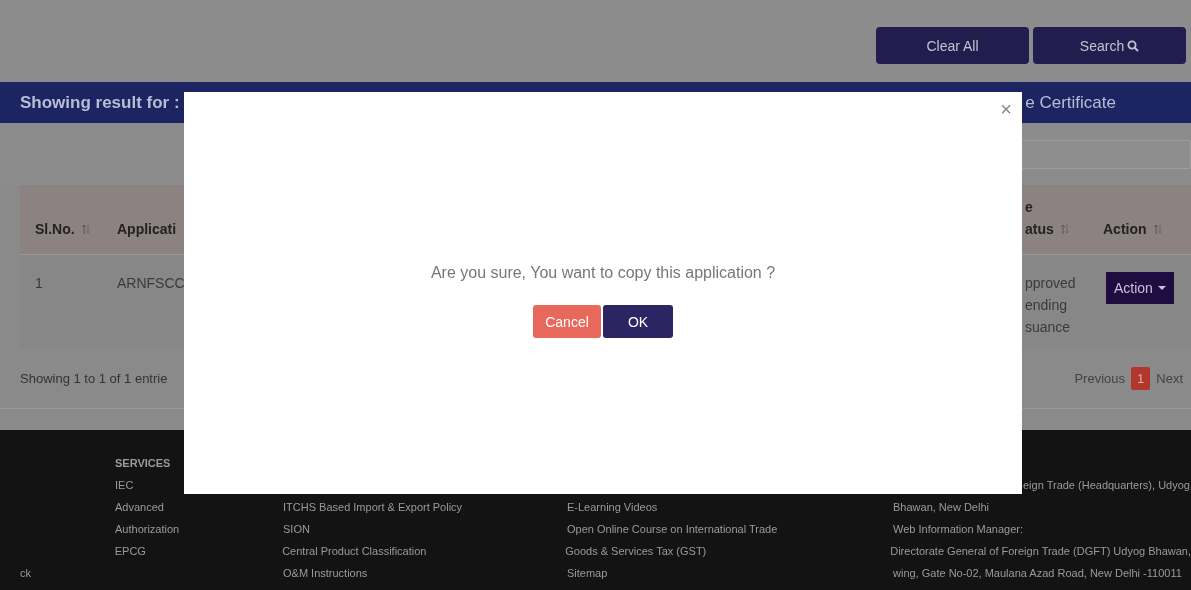 Image resolution: width=1191 pixels, height=590 pixels. What do you see at coordinates (1133, 45) in the screenshot?
I see `search-icon` at bounding box center [1133, 45].